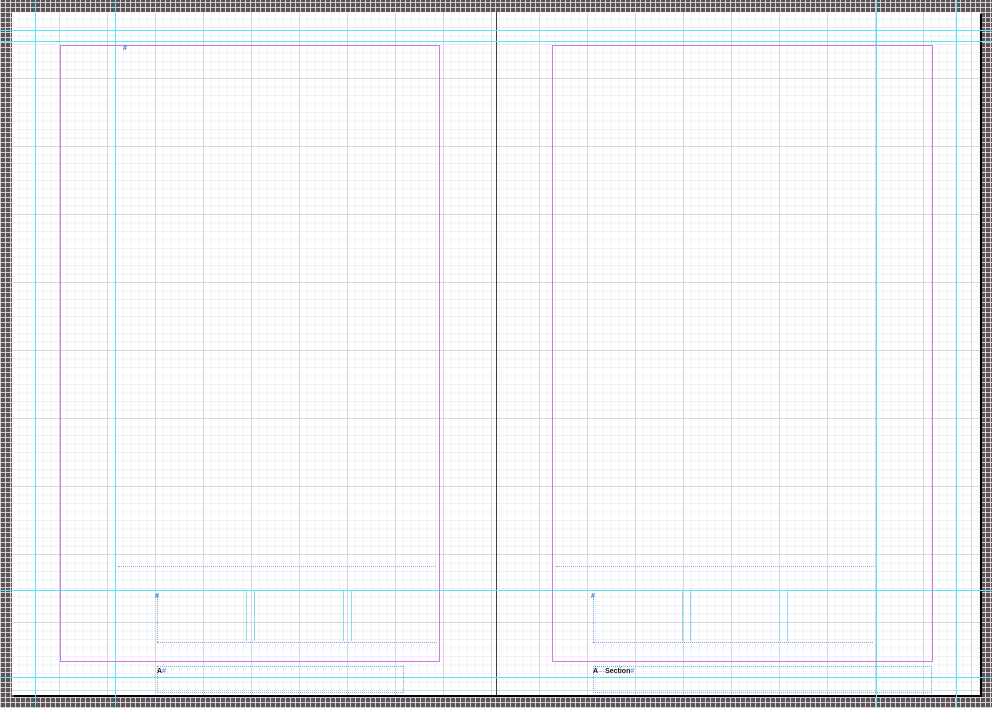 Image resolution: width=992 pixels, height=708 pixels. What do you see at coordinates (931, 679) in the screenshot?
I see `right-folio-frame-right-edge` at bounding box center [931, 679].